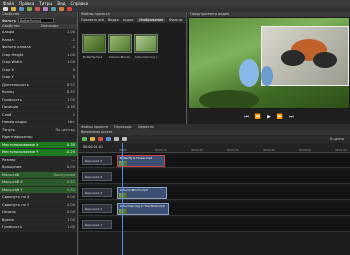 The height and width of the screenshot is (255, 350). I want to click on property-value: —, so click(58, 160).